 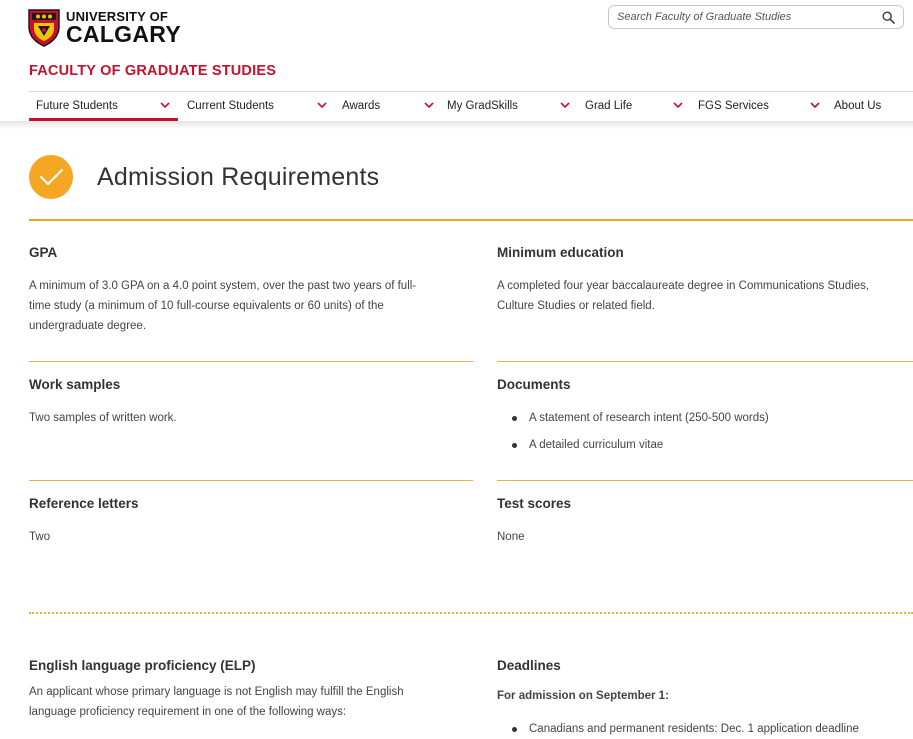 I want to click on section-heading: Reference letters, so click(x=84, y=503).